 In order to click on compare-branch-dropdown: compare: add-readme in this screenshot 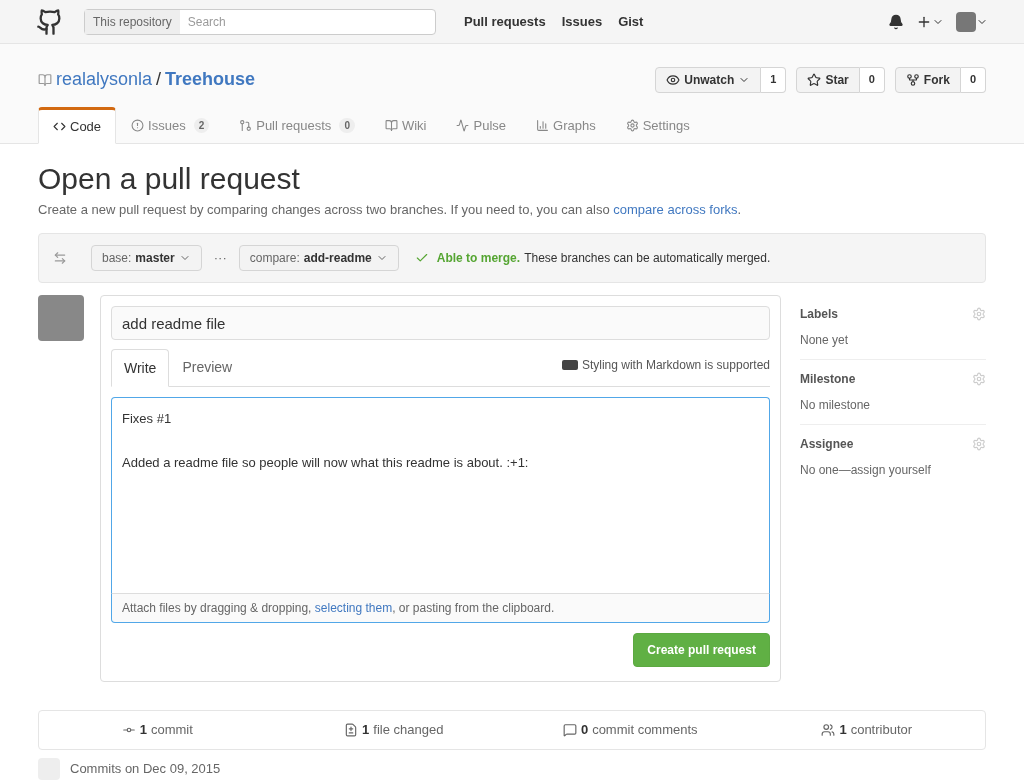, I will do `click(318, 258)`.